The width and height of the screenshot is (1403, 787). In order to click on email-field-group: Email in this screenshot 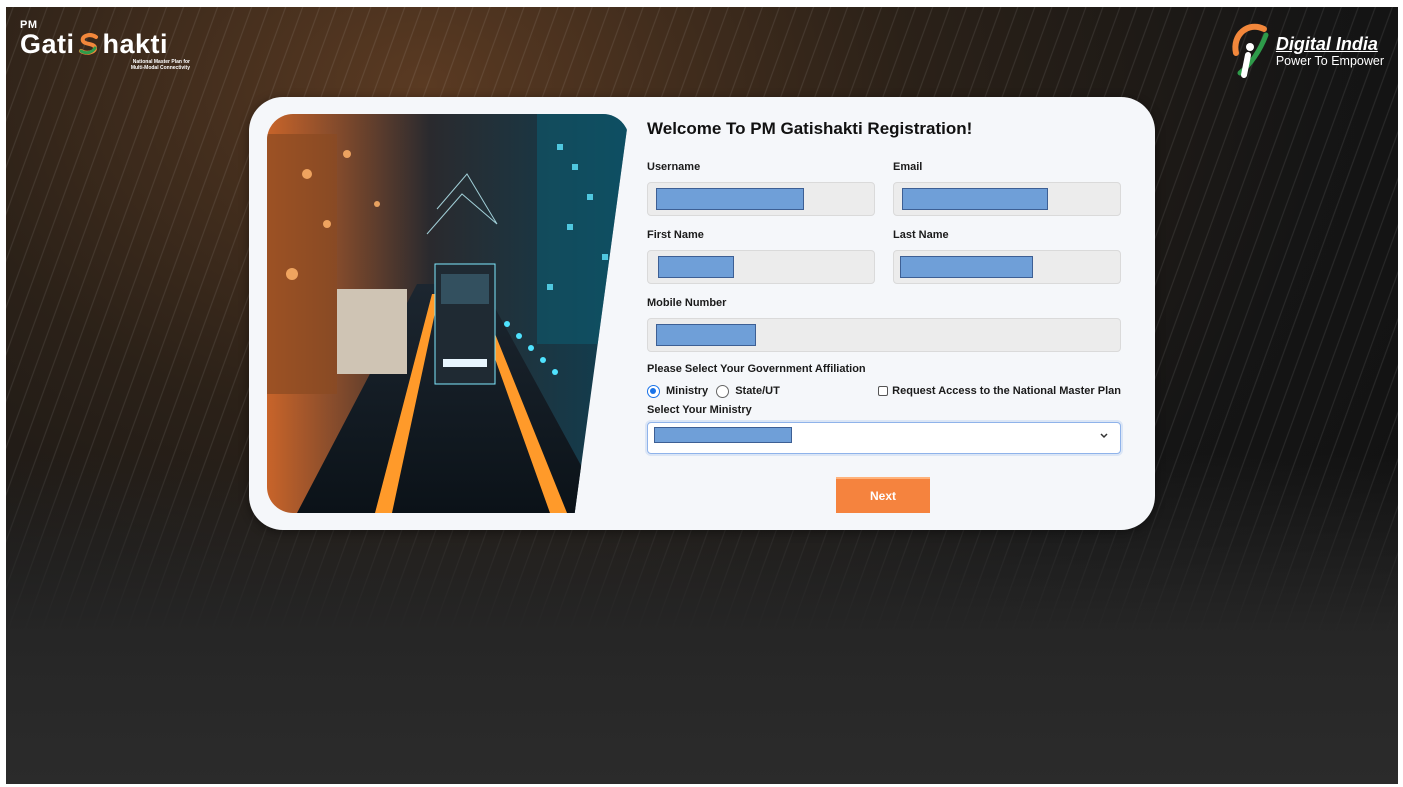, I will do `click(1007, 195)`.